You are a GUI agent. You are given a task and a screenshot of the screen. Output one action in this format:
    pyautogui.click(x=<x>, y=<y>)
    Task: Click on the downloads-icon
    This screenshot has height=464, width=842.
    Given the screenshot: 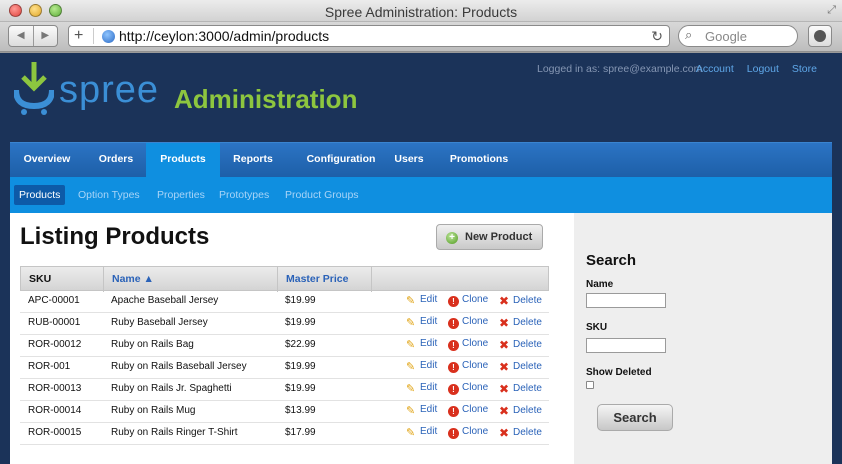 What is the action you would take?
    pyautogui.click(x=820, y=36)
    